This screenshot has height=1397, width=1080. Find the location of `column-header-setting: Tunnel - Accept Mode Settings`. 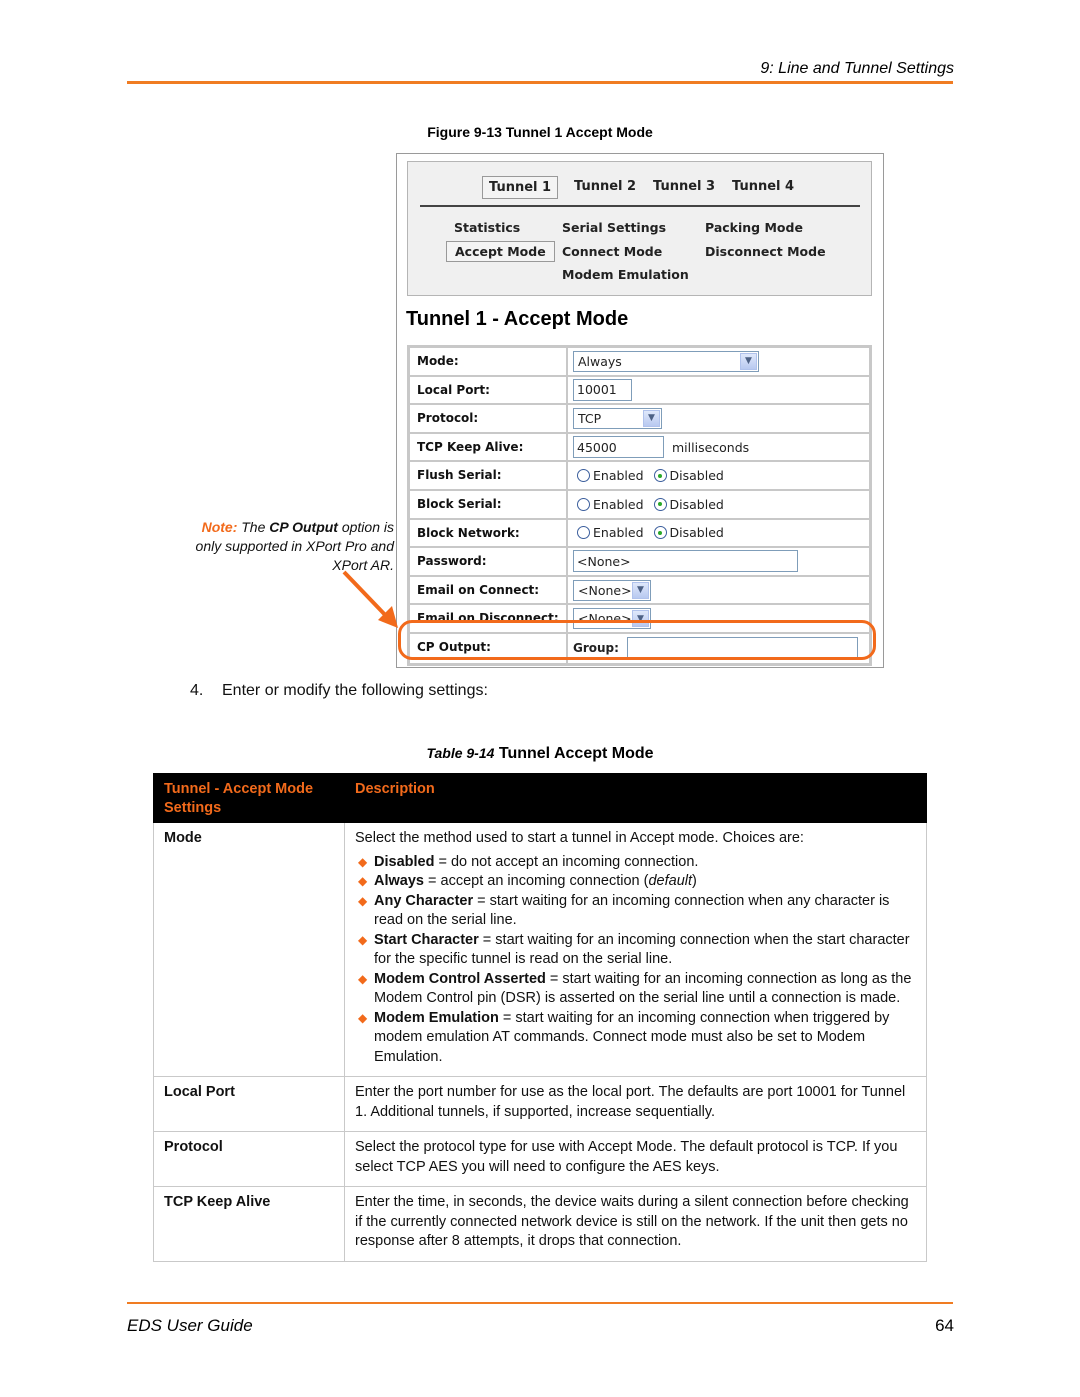

column-header-setting: Tunnel - Accept Mode Settings is located at coordinates (249, 798).